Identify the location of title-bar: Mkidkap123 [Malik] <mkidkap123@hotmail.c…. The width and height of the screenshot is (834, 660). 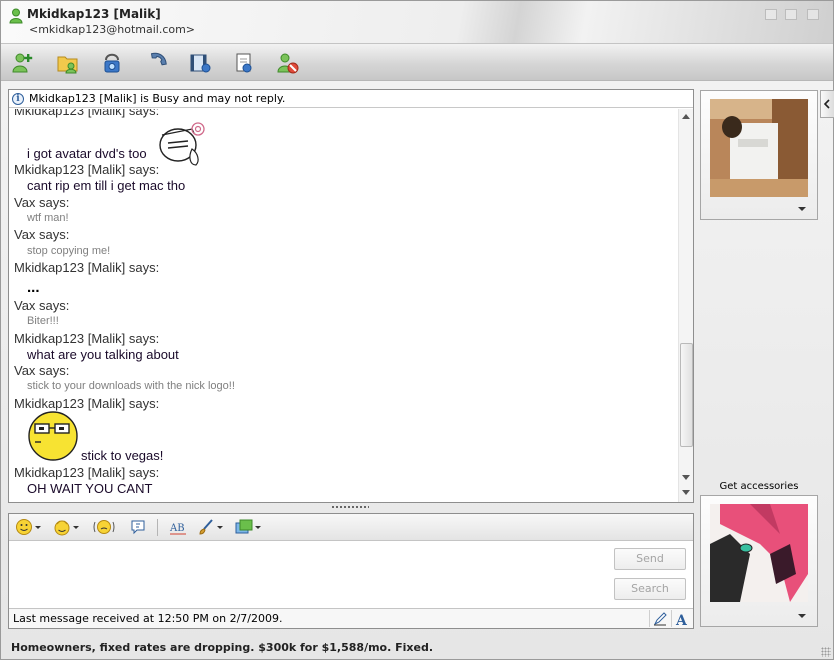
(417, 22).